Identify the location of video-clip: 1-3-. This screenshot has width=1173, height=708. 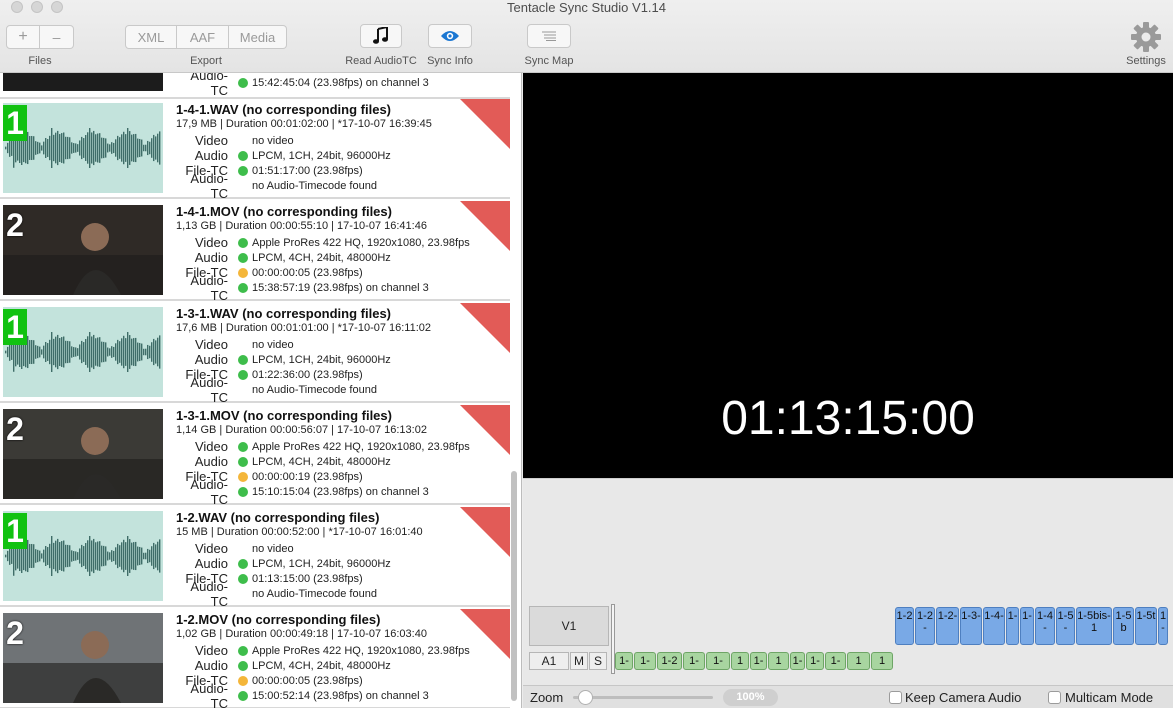
(971, 626).